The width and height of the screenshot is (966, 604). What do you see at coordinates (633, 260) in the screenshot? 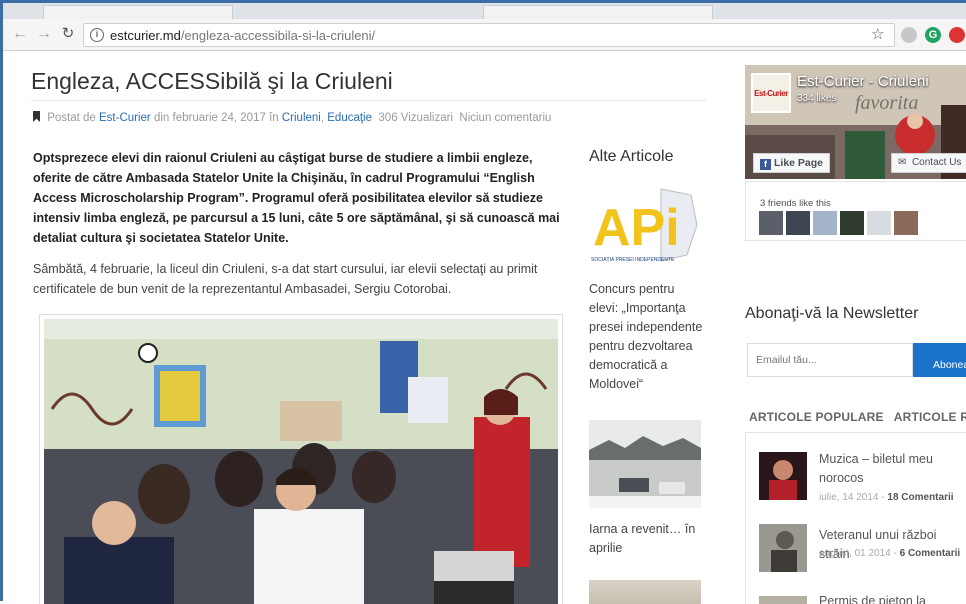
I see `svg-text: SOCIAŢIA PRESEI INDEPENDENTE` at bounding box center [633, 260].